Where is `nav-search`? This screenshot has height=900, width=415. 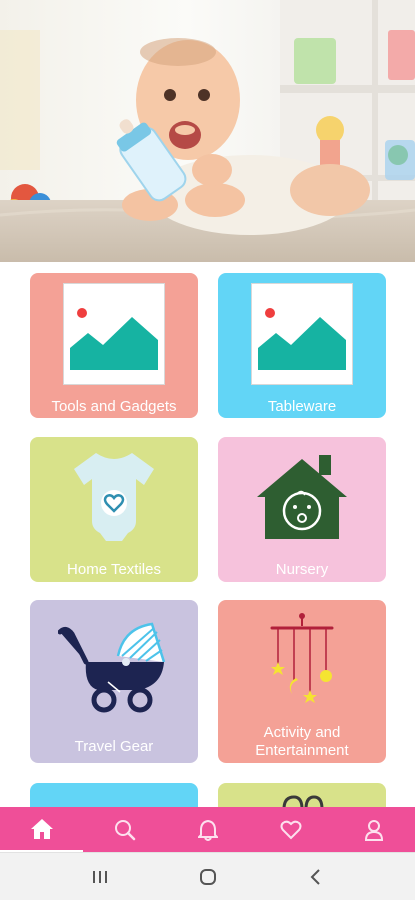 nav-search is located at coordinates (124, 829).